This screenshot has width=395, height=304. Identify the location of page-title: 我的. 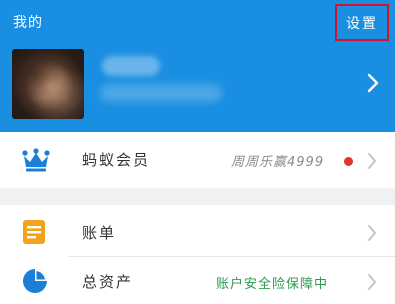
(28, 23).